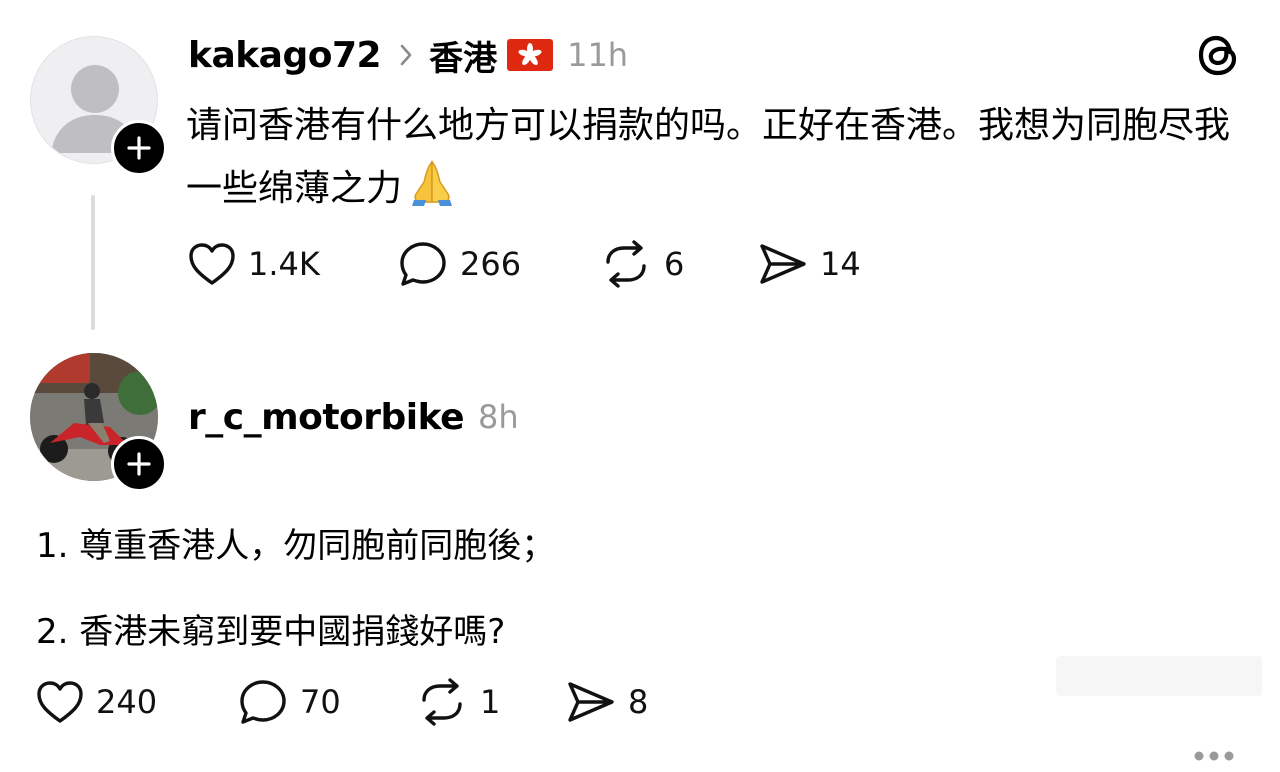 The height and width of the screenshot is (772, 1280). I want to click on post-text: 请问香港有什么地方可以捐款的吗。正好在香港。我想为同胞尽我一些绵薄之力, so click(716, 161).